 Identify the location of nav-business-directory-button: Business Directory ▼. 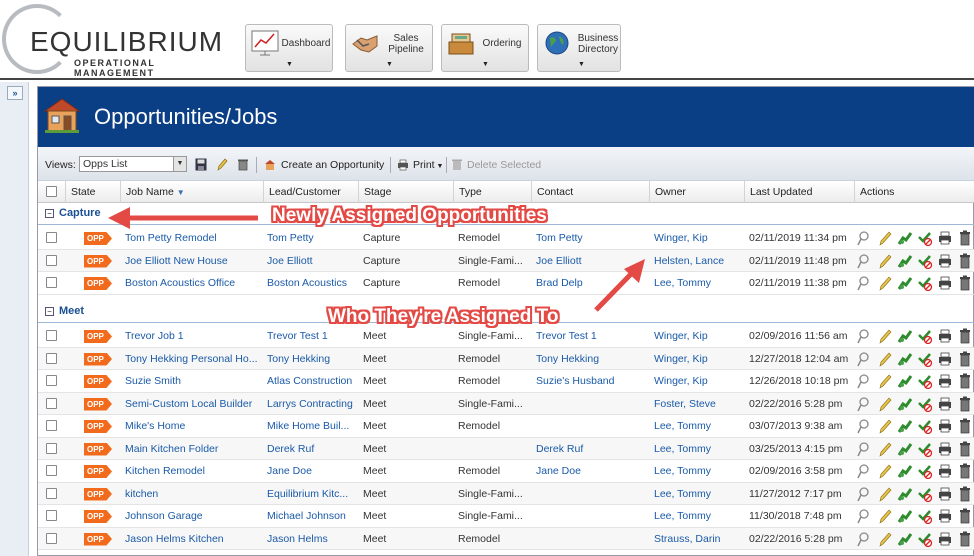
(579, 48).